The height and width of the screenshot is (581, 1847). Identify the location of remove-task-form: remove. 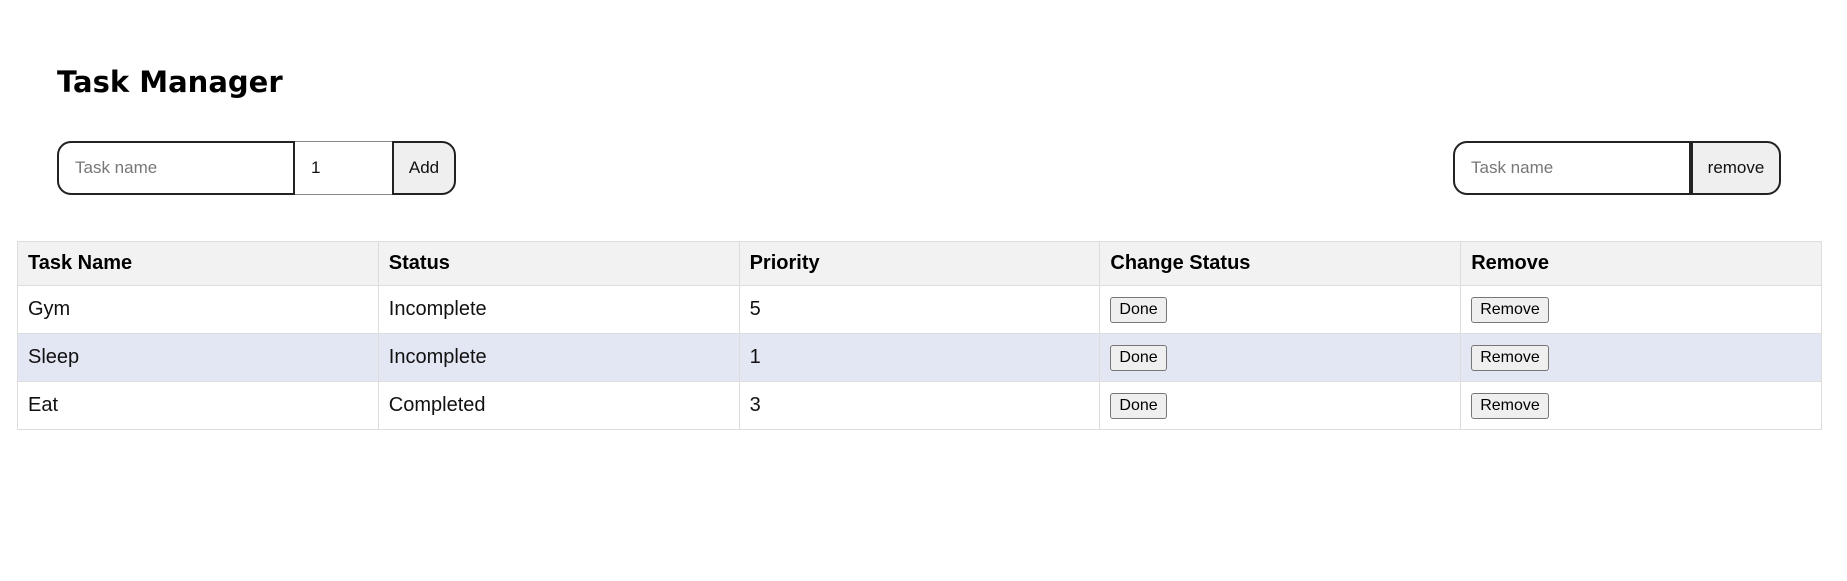
(1617, 168).